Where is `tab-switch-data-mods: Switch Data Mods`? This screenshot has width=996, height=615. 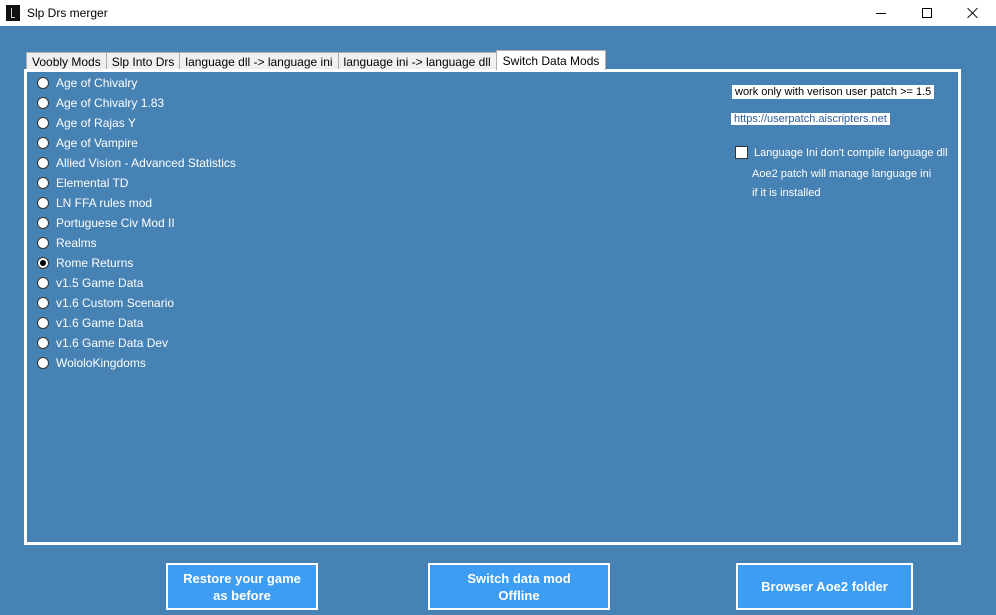 tab-switch-data-mods: Switch Data Mods is located at coordinates (551, 60).